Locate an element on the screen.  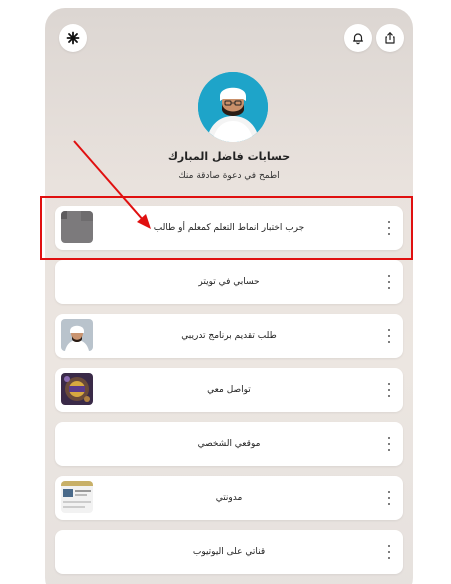
link-twitter: حسابي في تويتر is located at coordinates (229, 282).